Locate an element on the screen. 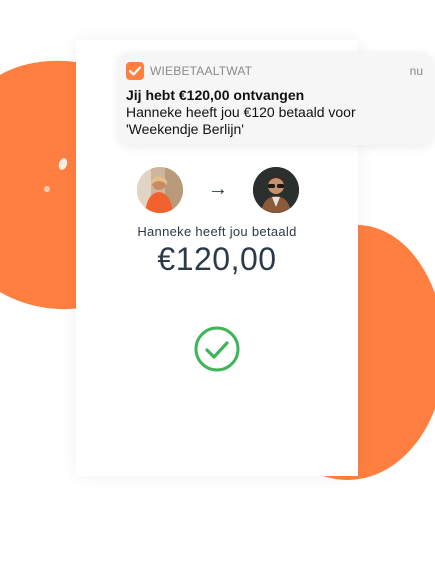 The image size is (435, 574). notification-header: WIEBETAALTWAT nu is located at coordinates (274, 71).